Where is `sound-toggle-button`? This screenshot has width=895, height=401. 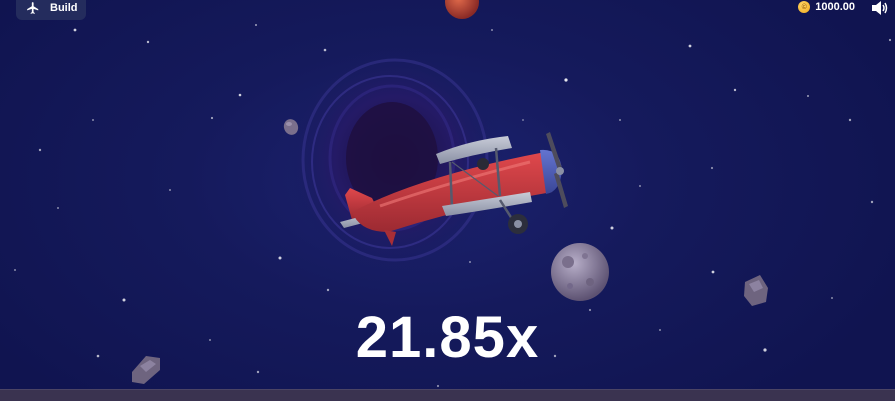 sound-toggle-button is located at coordinates (880, 8).